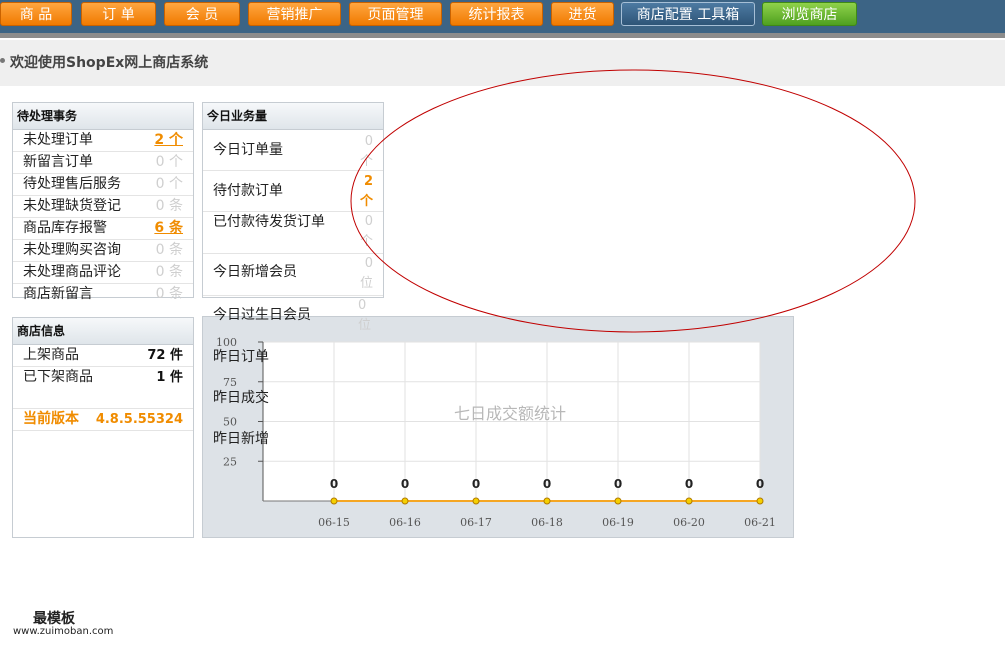 The width and height of the screenshot is (1005, 646). I want to click on tab-browse-store: 浏览商店, so click(809, 14).